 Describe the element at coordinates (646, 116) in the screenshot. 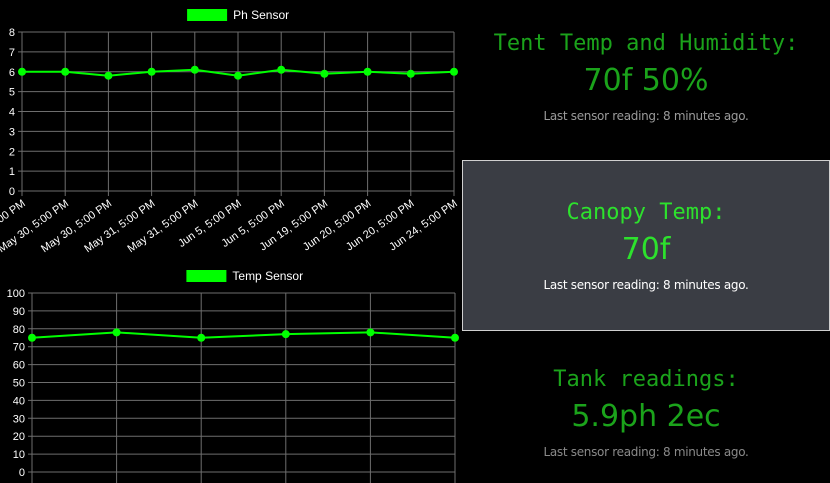

I see `tent-panel-note: Last sensor reading: 8 minutes ago.` at that location.